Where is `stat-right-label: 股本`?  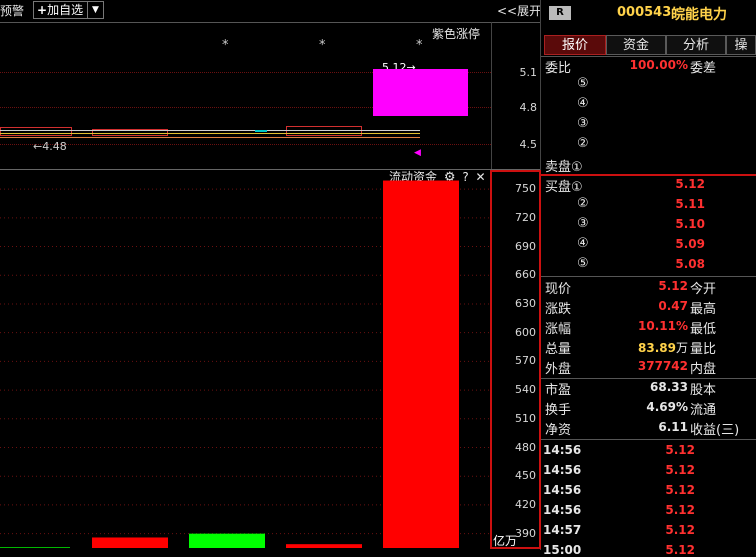 stat-right-label: 股本 is located at coordinates (703, 390).